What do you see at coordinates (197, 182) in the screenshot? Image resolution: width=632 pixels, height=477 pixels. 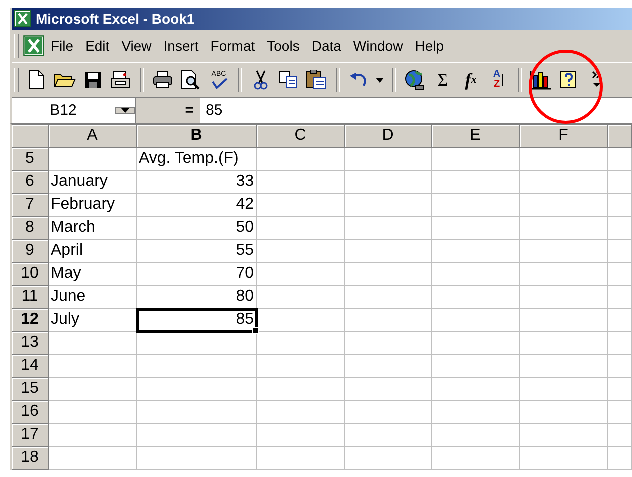 I see `cell-text: 33` at bounding box center [197, 182].